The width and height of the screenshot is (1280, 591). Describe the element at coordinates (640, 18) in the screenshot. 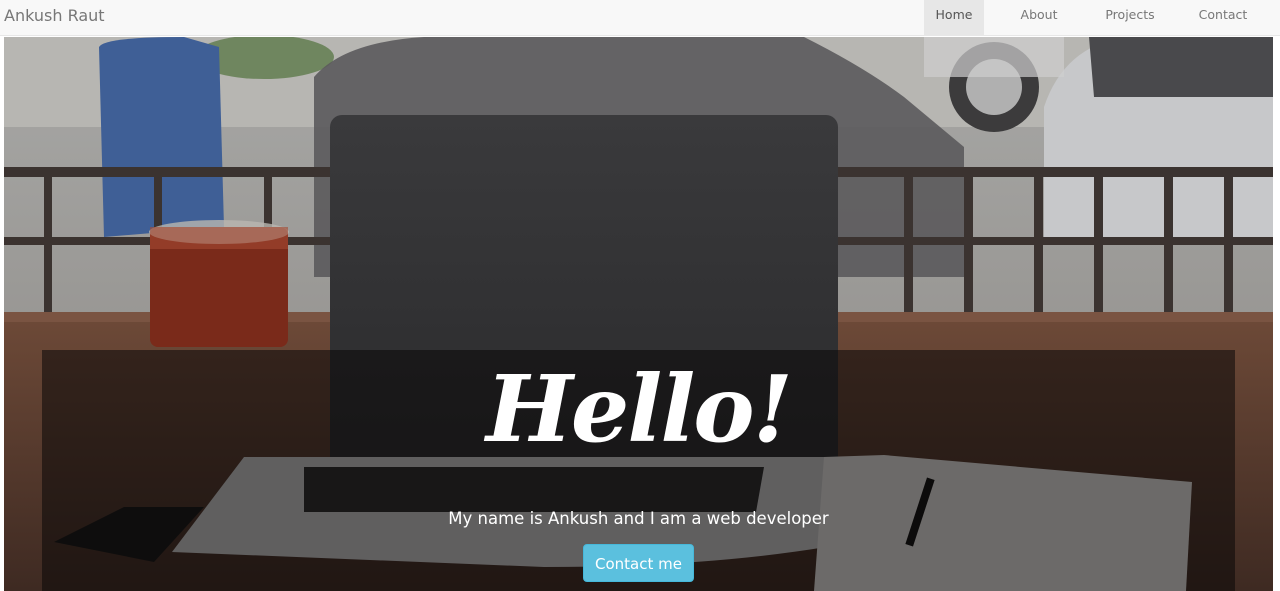

I see `top-navbar: Ankush Raut Home About Projects Contact` at that location.